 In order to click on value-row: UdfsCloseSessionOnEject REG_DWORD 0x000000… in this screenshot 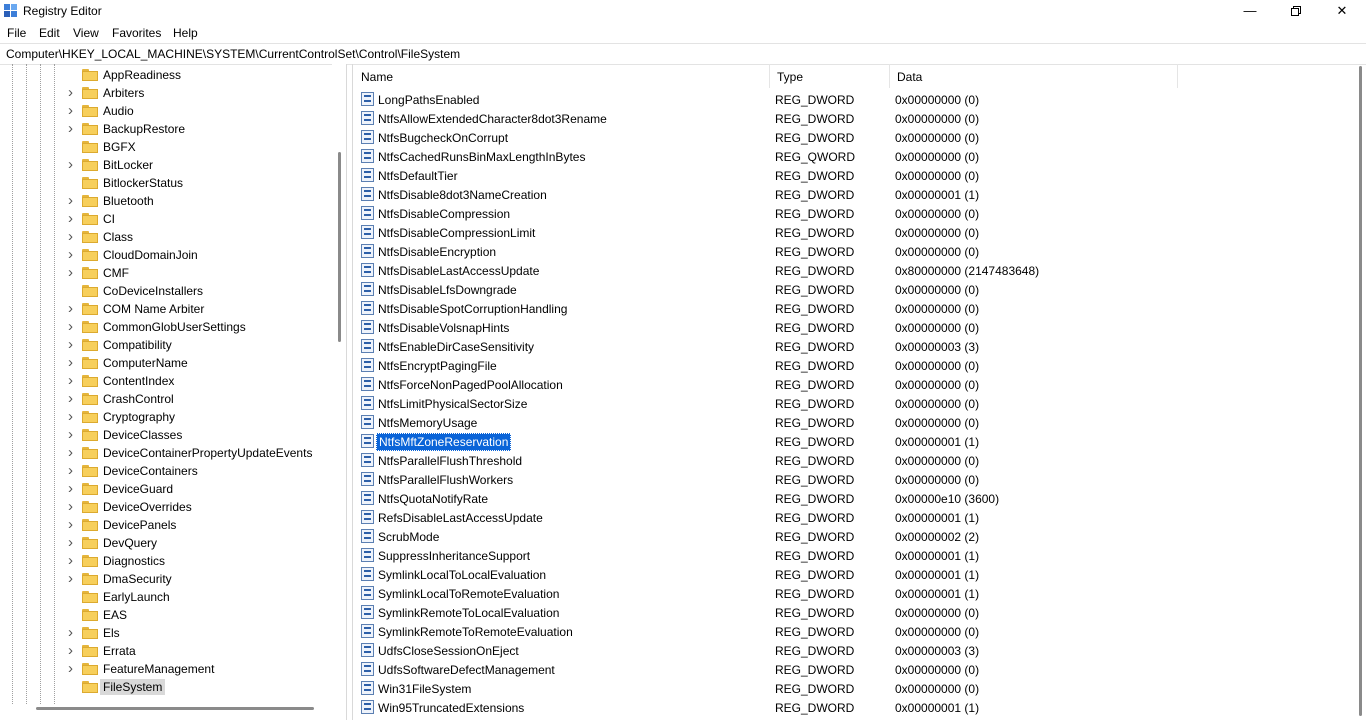, I will do `click(853, 650)`.